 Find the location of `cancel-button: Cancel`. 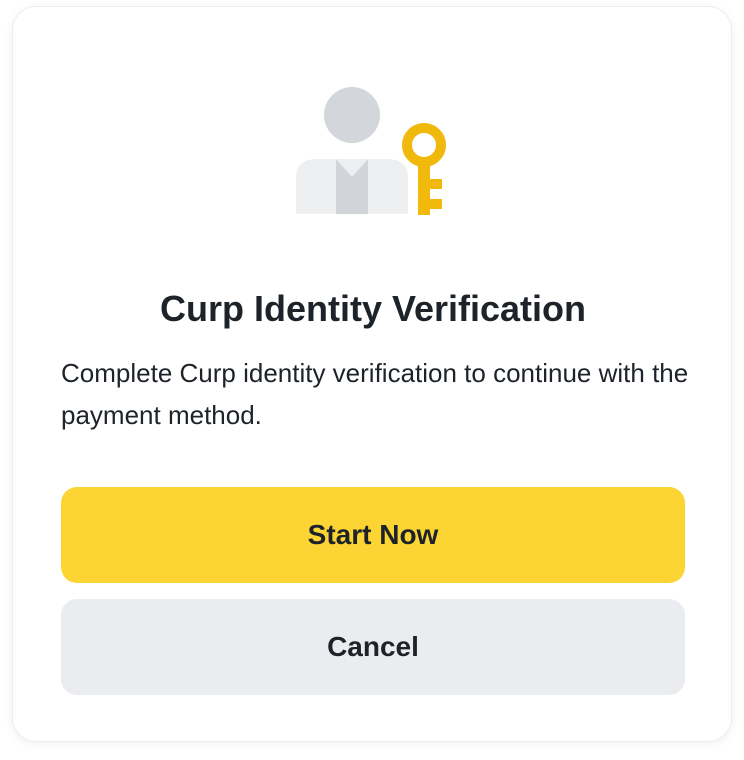

cancel-button: Cancel is located at coordinates (373, 647).